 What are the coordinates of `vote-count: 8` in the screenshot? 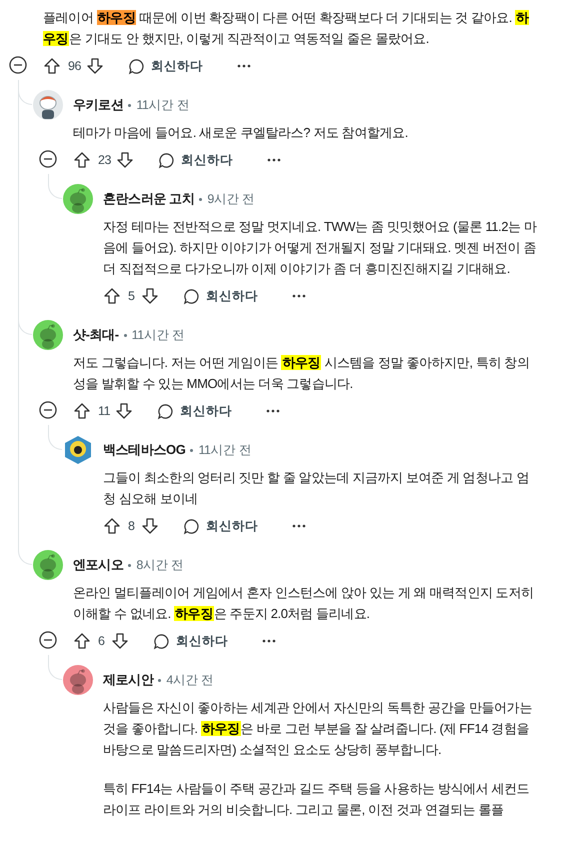 It's located at (132, 526).